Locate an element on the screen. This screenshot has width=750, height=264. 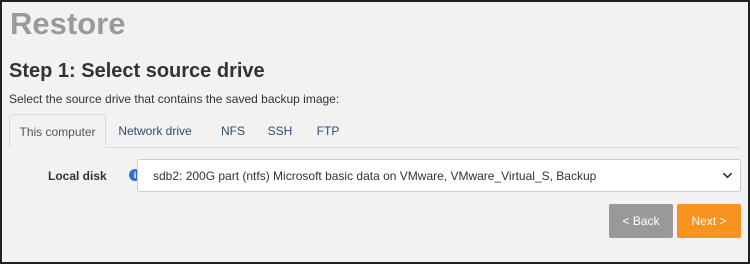
next-button: Next > is located at coordinates (709, 221).